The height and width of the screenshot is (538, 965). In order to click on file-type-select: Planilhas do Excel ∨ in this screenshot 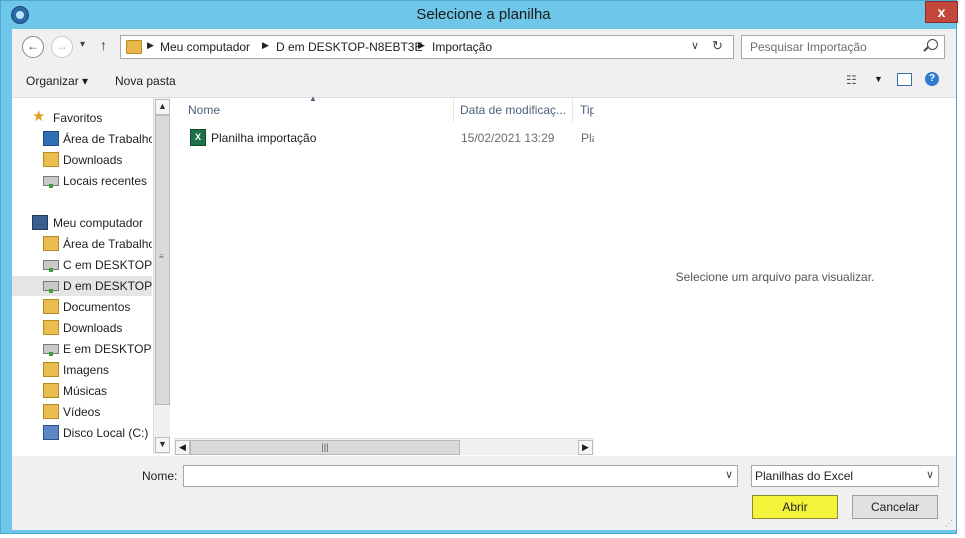, I will do `click(845, 476)`.